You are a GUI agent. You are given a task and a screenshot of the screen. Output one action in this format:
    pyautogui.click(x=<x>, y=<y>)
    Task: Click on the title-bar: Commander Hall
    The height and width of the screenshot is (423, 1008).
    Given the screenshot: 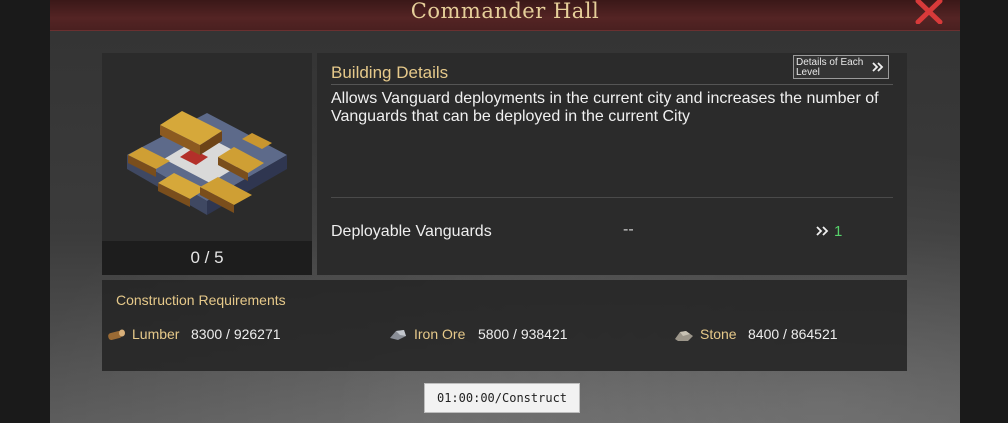 What is the action you would take?
    pyautogui.click(x=505, y=15)
    